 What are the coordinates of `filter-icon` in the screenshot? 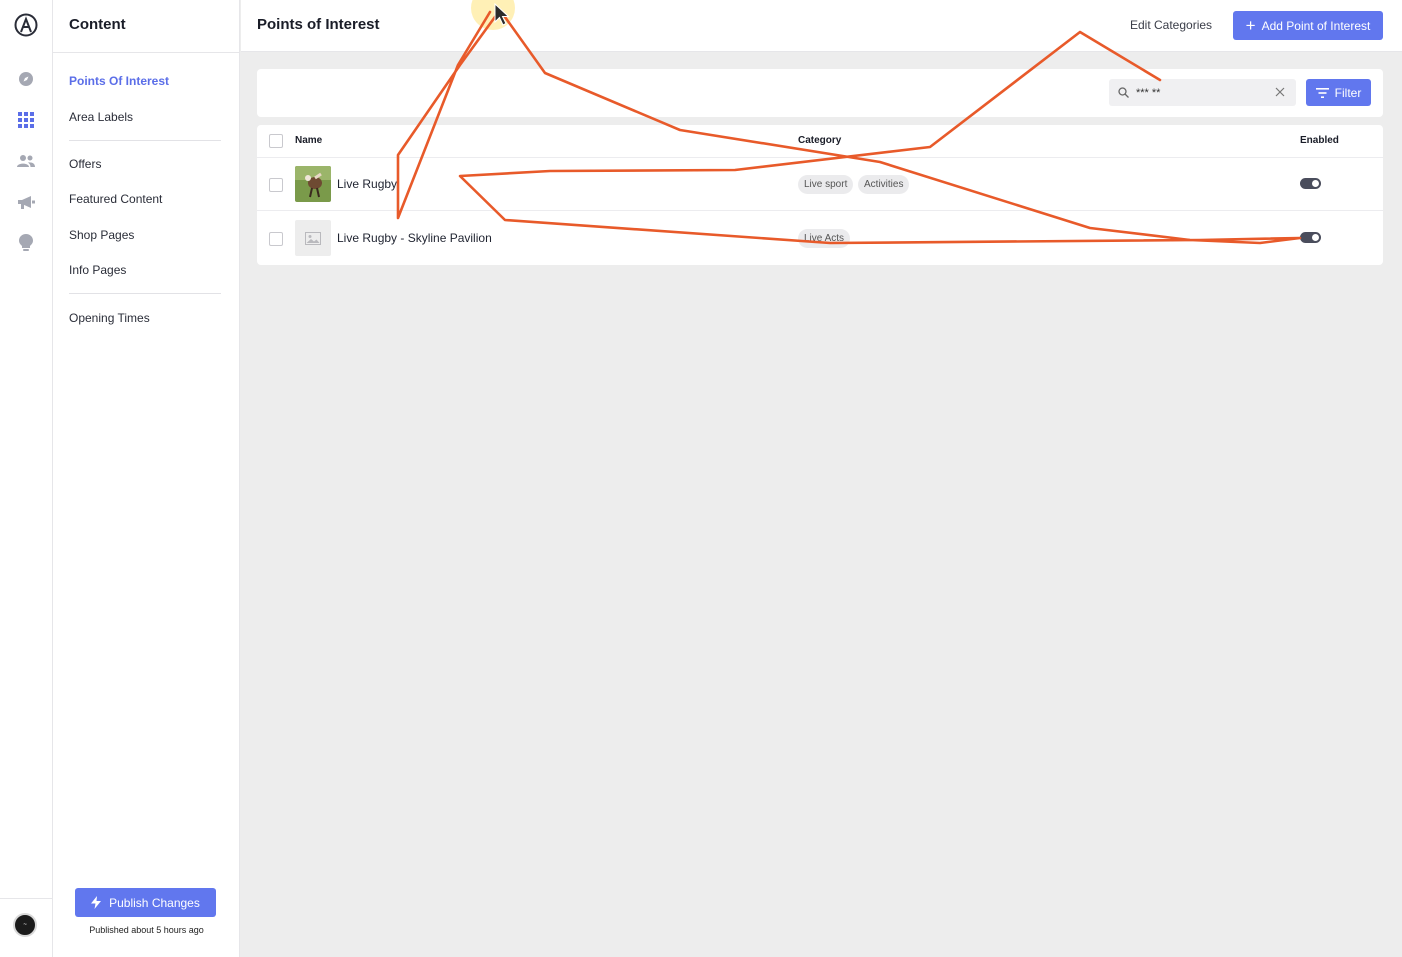 It's located at (1322, 92).